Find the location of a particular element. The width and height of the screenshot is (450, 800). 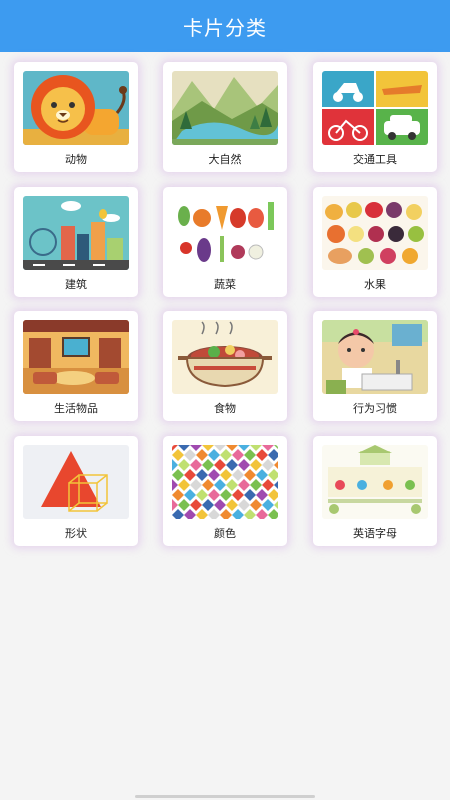

category-label: 形状 is located at coordinates (76, 533).